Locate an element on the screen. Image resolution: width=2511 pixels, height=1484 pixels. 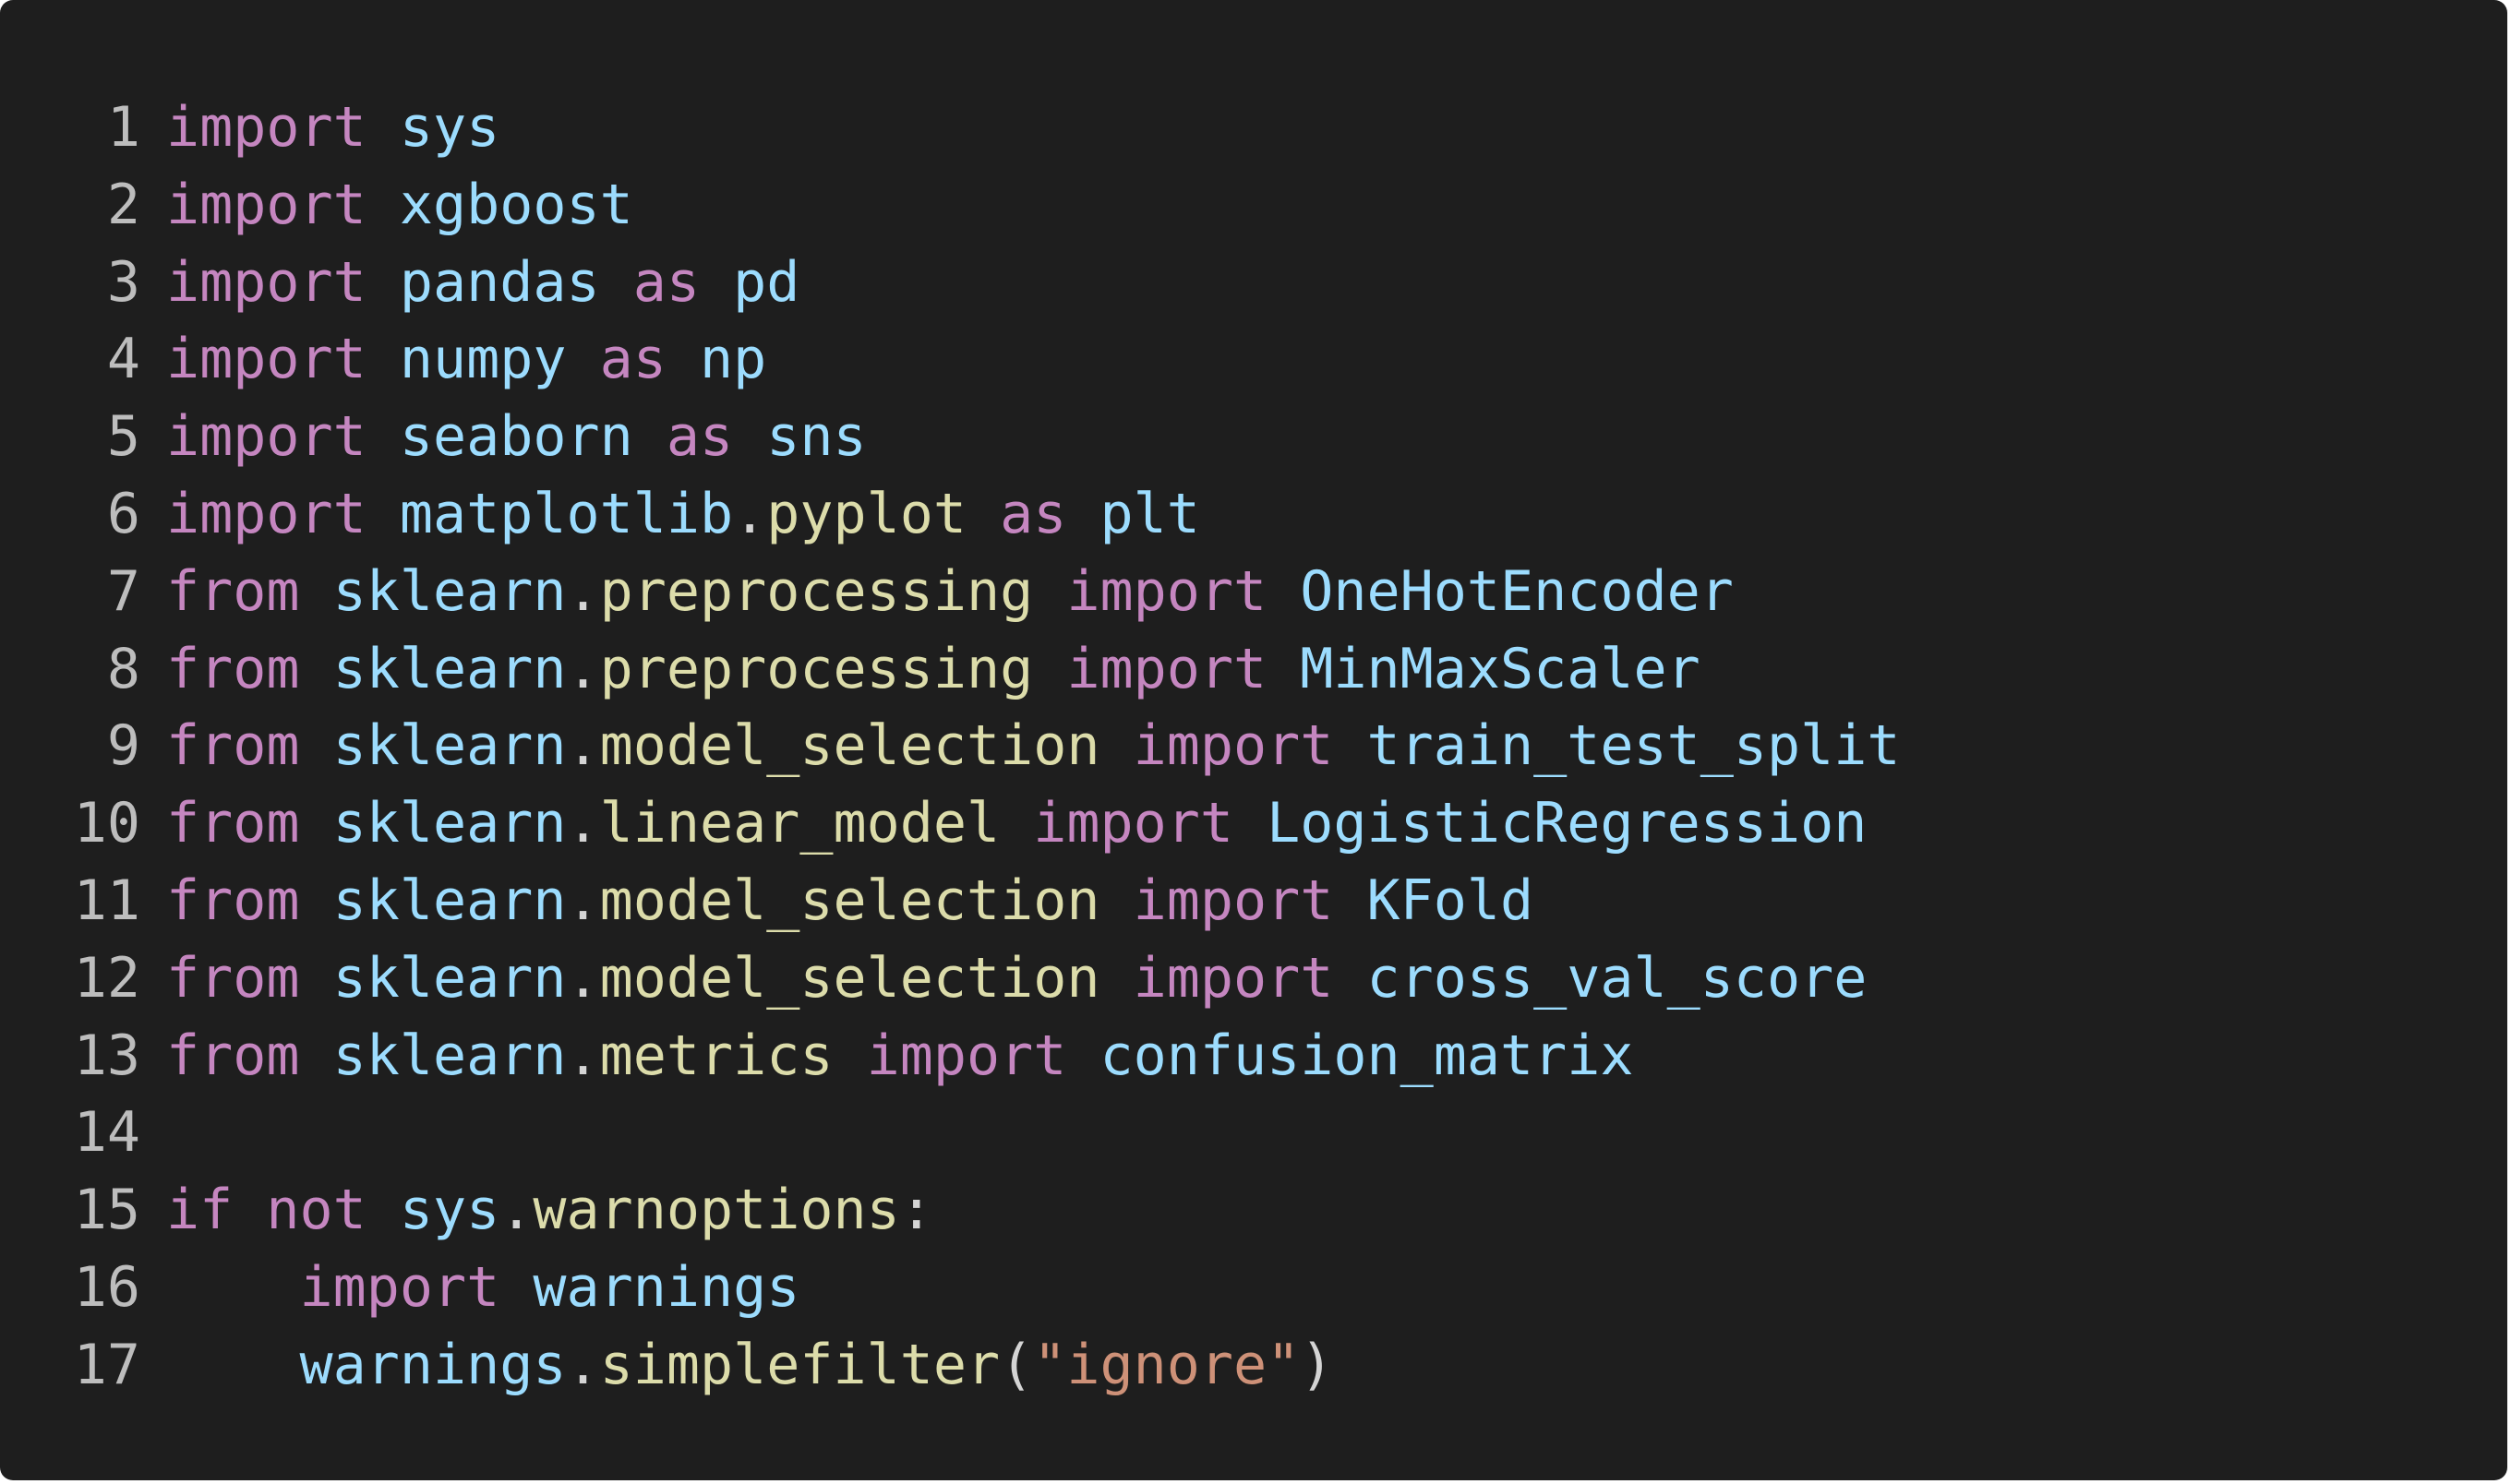
line-source: import matplotlib.pyplot as plt is located at coordinates (670, 515).